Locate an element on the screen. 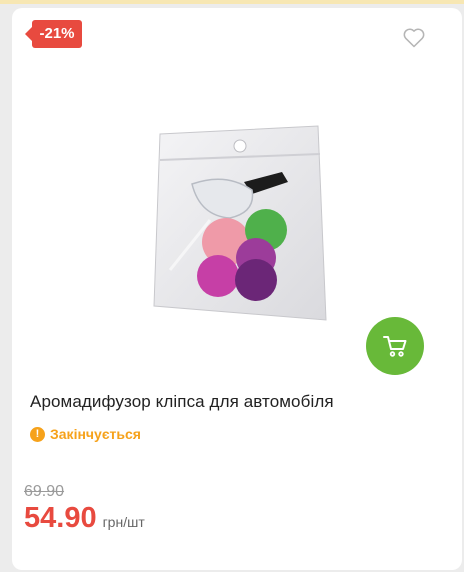  heart-icon is located at coordinates (414, 37).